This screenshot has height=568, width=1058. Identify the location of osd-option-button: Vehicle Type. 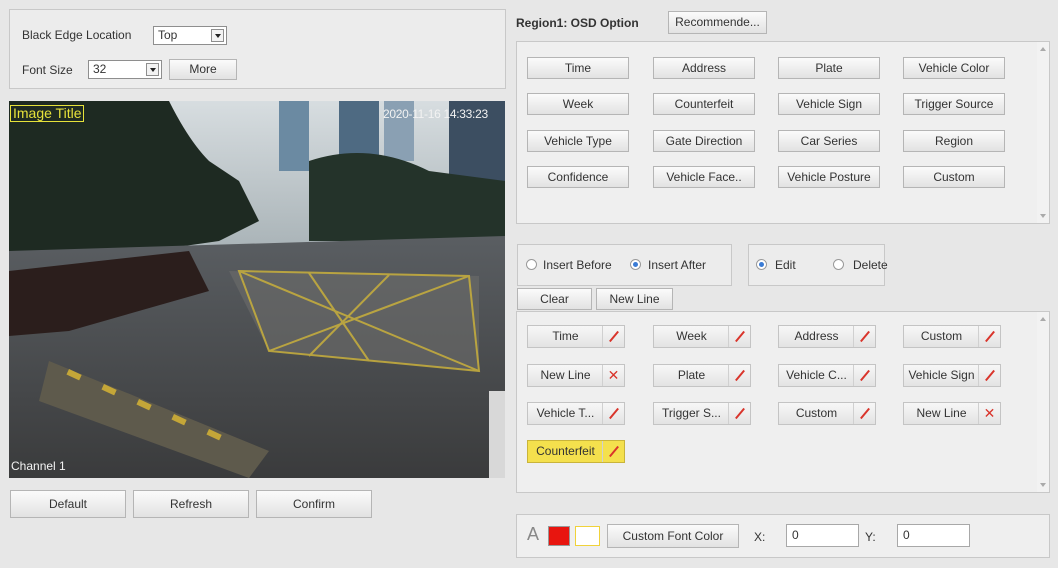
(578, 141).